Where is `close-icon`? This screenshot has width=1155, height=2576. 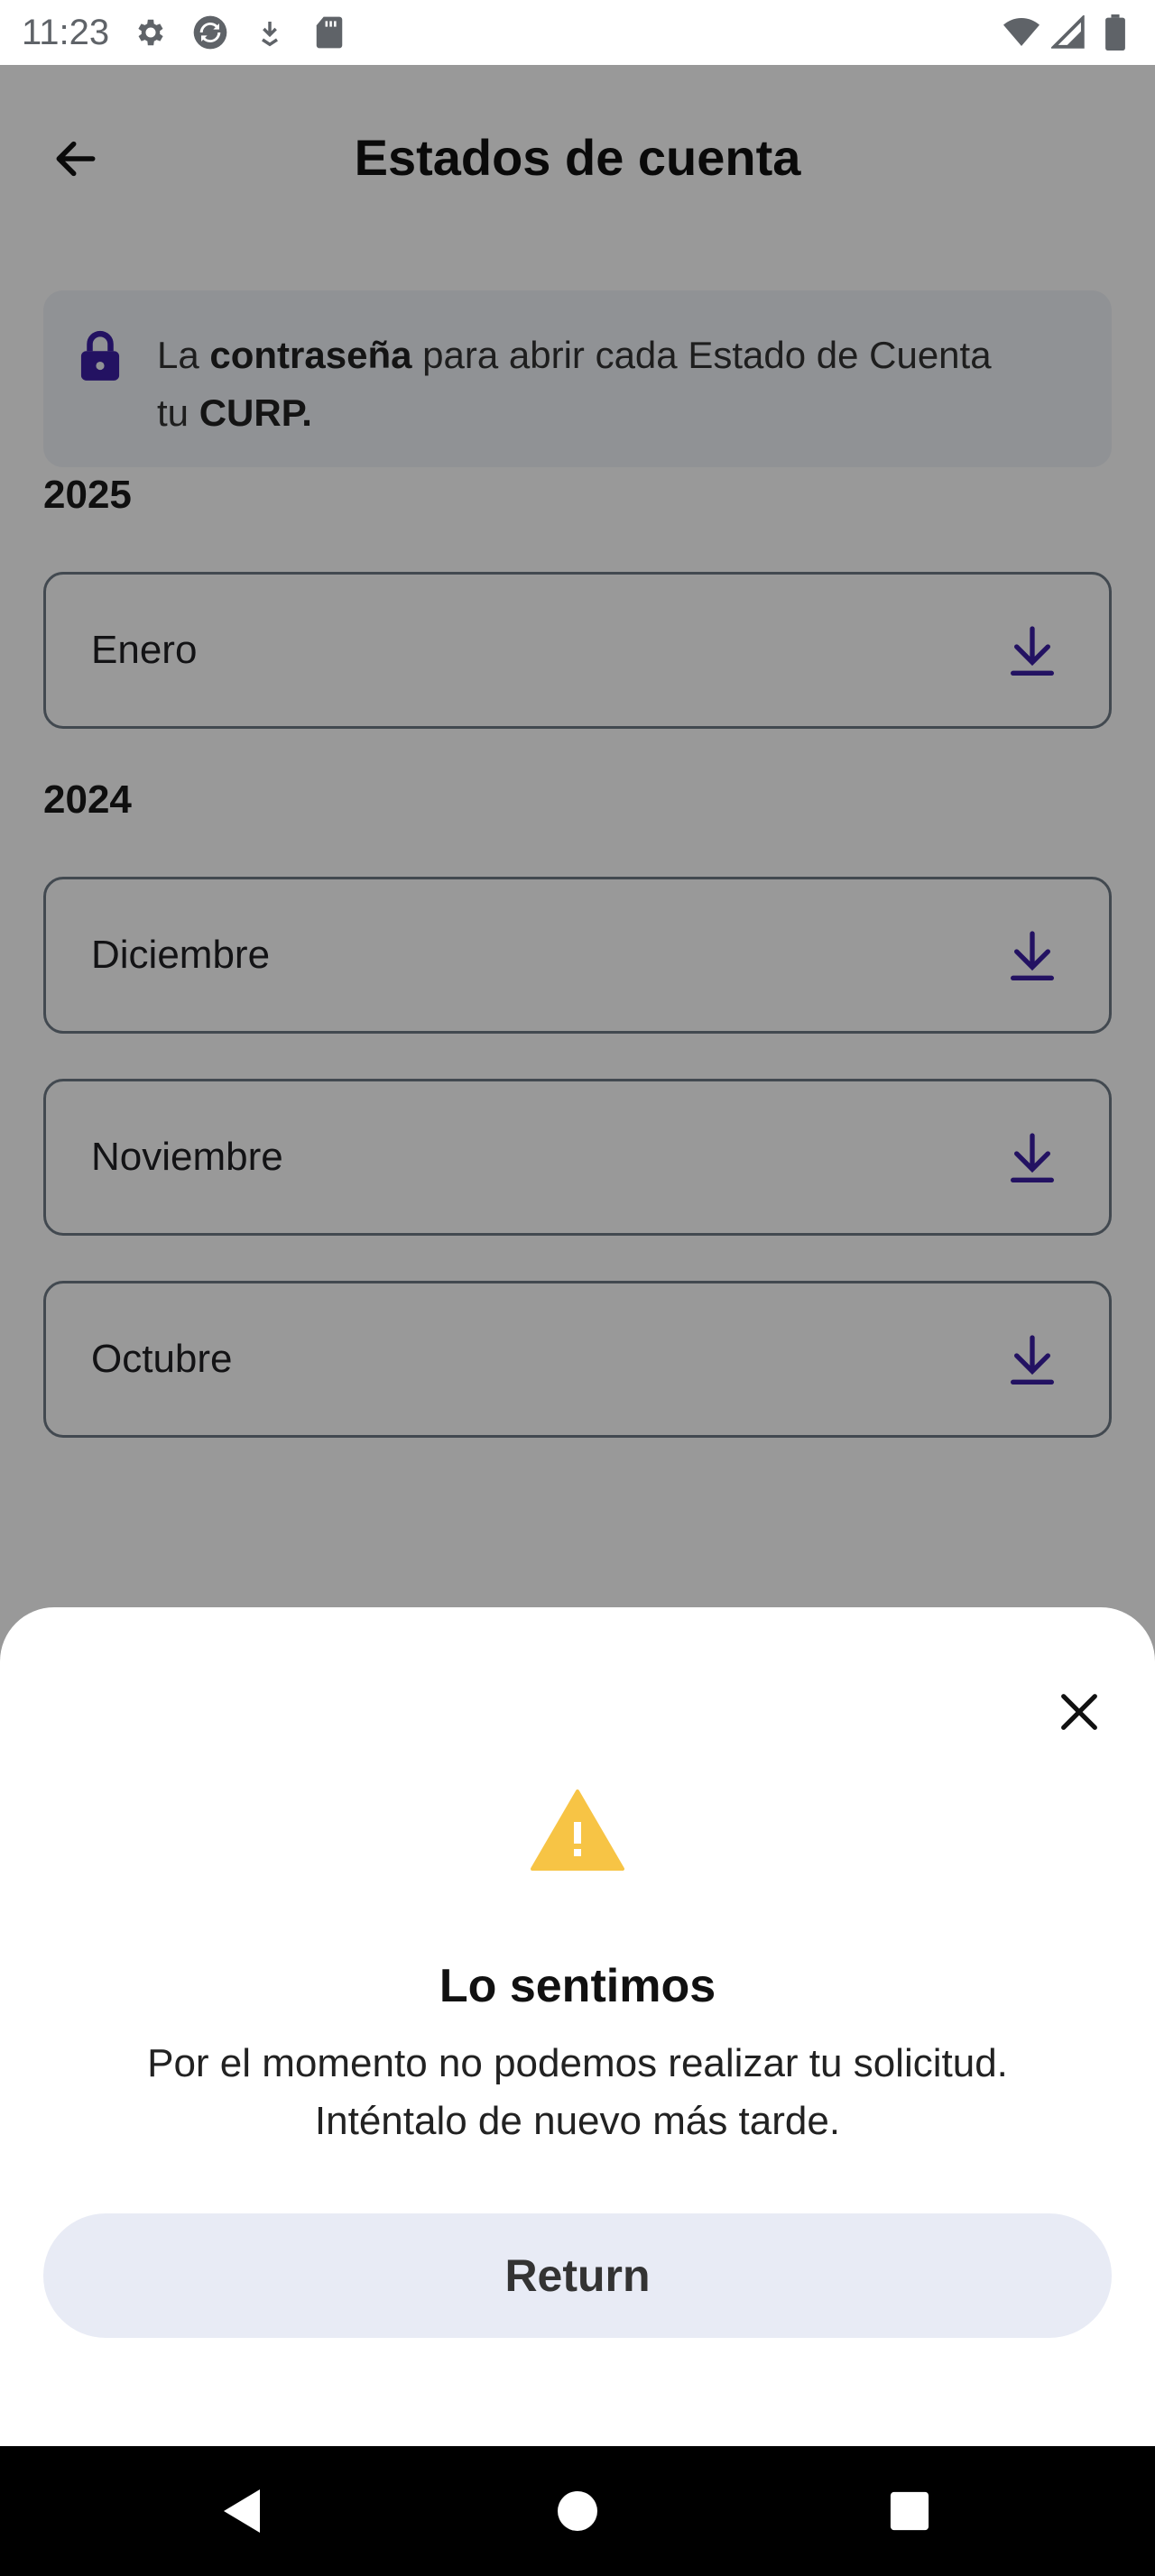 close-icon is located at coordinates (1079, 1712).